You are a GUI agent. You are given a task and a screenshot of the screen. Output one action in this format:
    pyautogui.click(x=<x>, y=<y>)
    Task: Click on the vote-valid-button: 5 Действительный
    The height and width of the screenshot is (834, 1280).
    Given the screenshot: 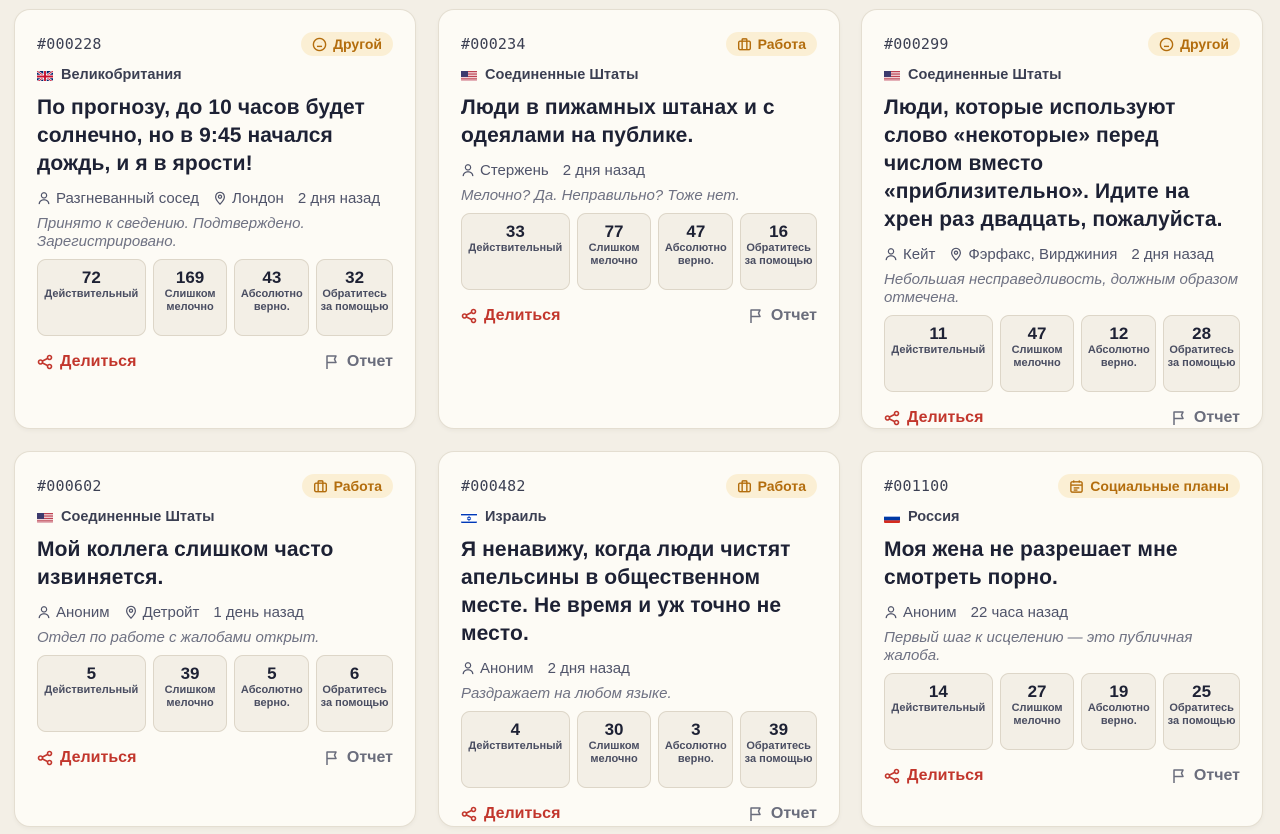 What is the action you would take?
    pyautogui.click(x=91, y=693)
    